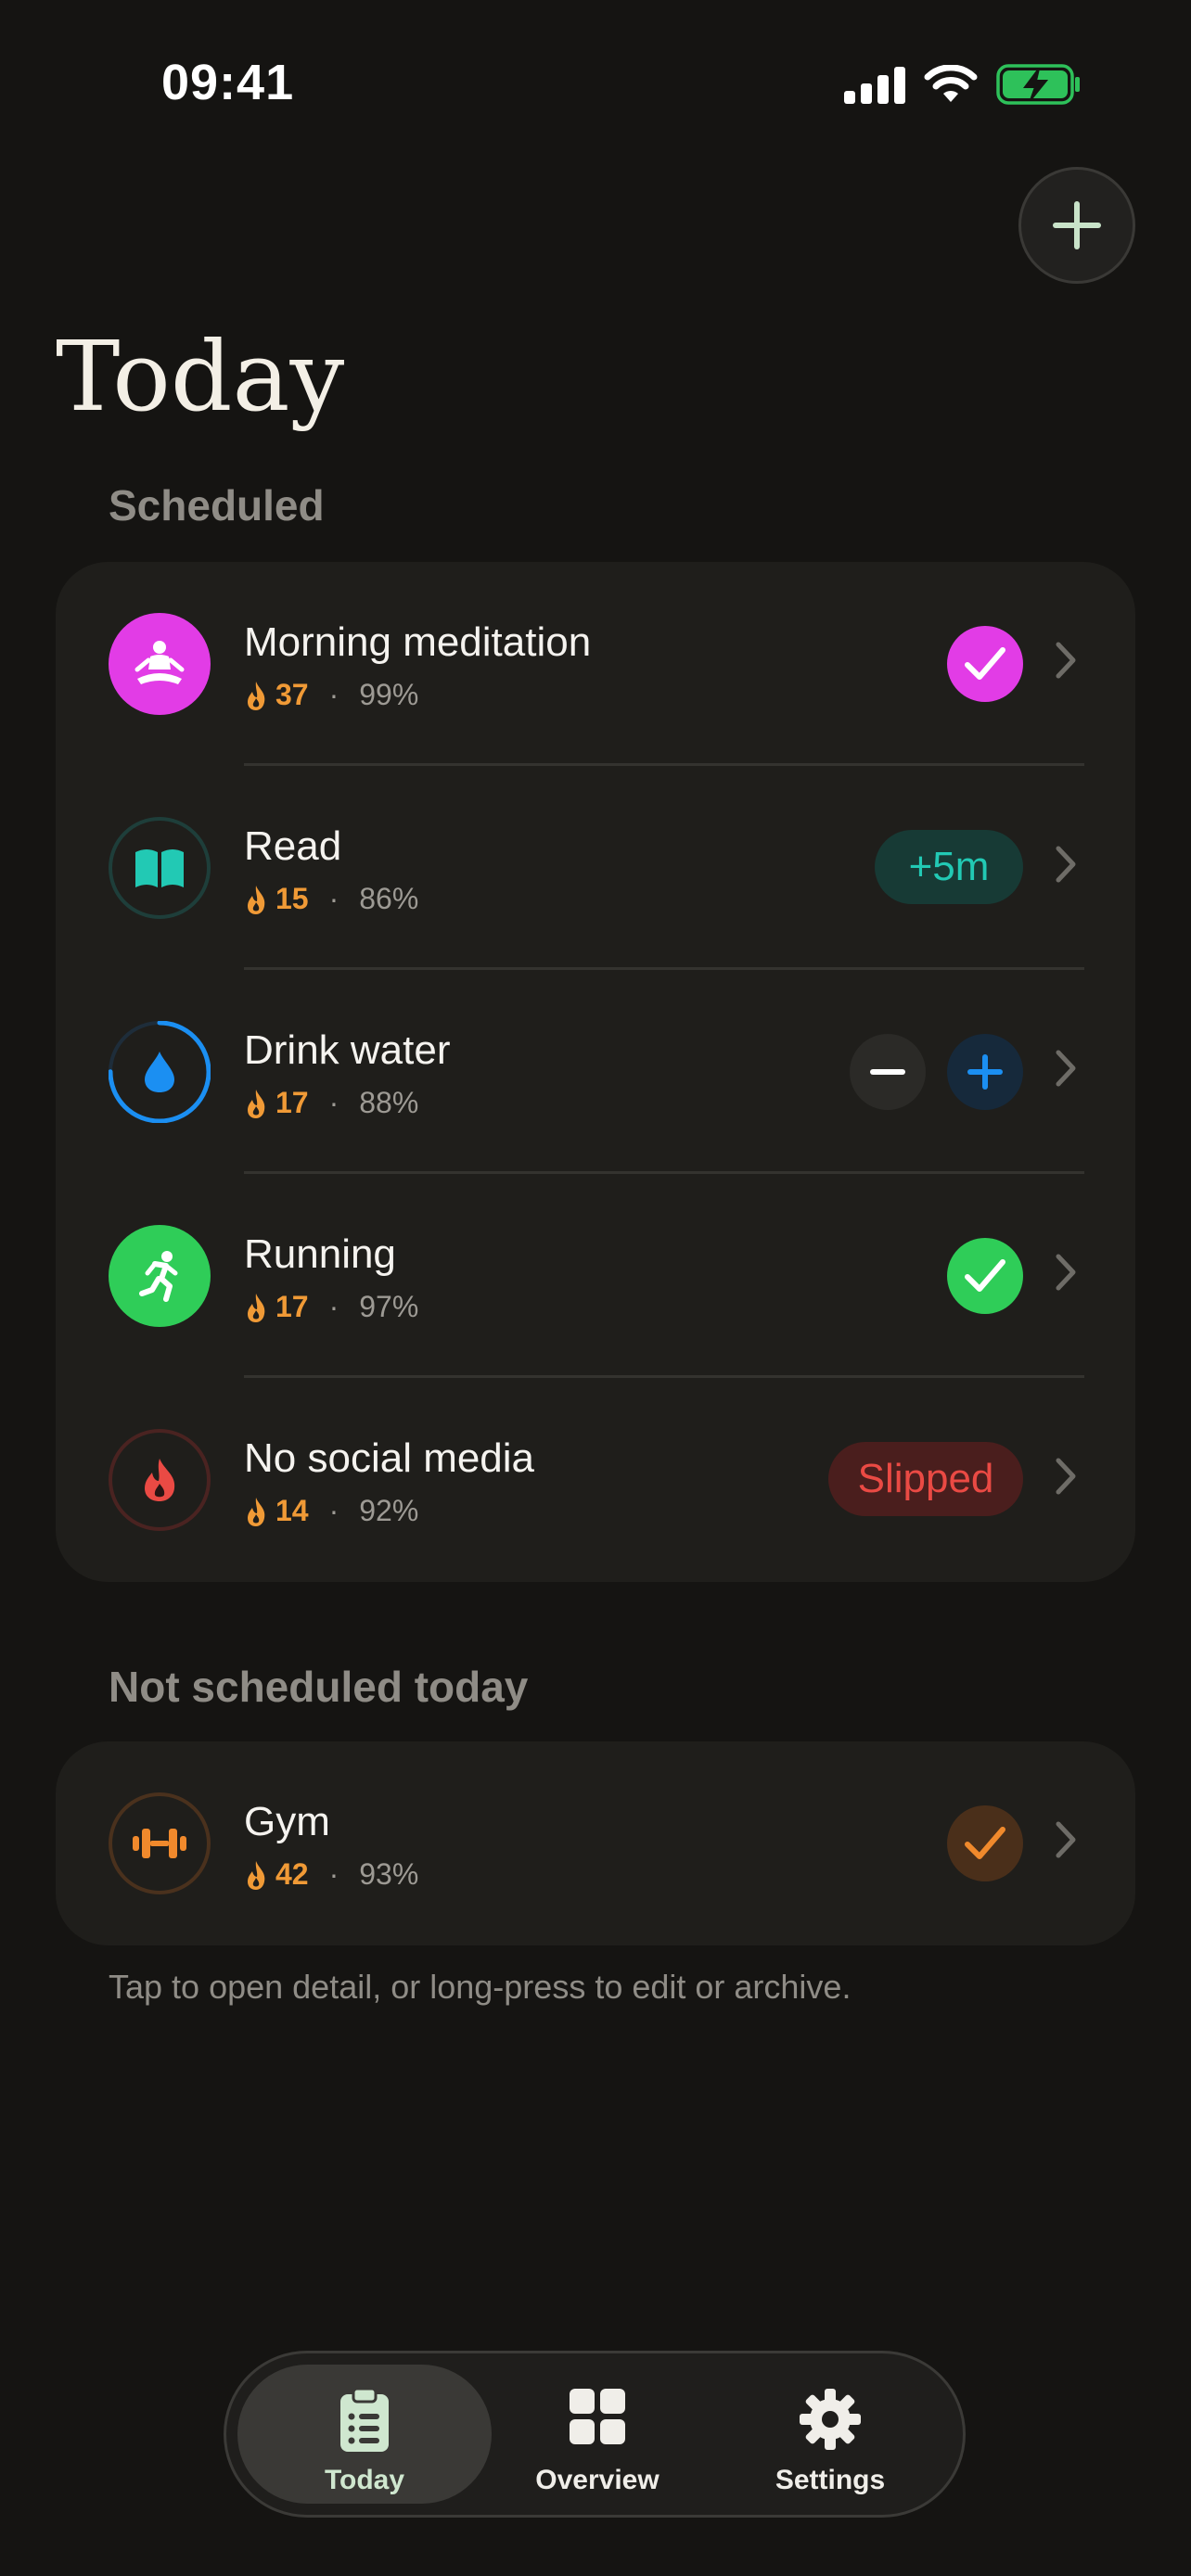  Describe the element at coordinates (389, 695) in the screenshot. I see `completion-rate: 99%` at that location.